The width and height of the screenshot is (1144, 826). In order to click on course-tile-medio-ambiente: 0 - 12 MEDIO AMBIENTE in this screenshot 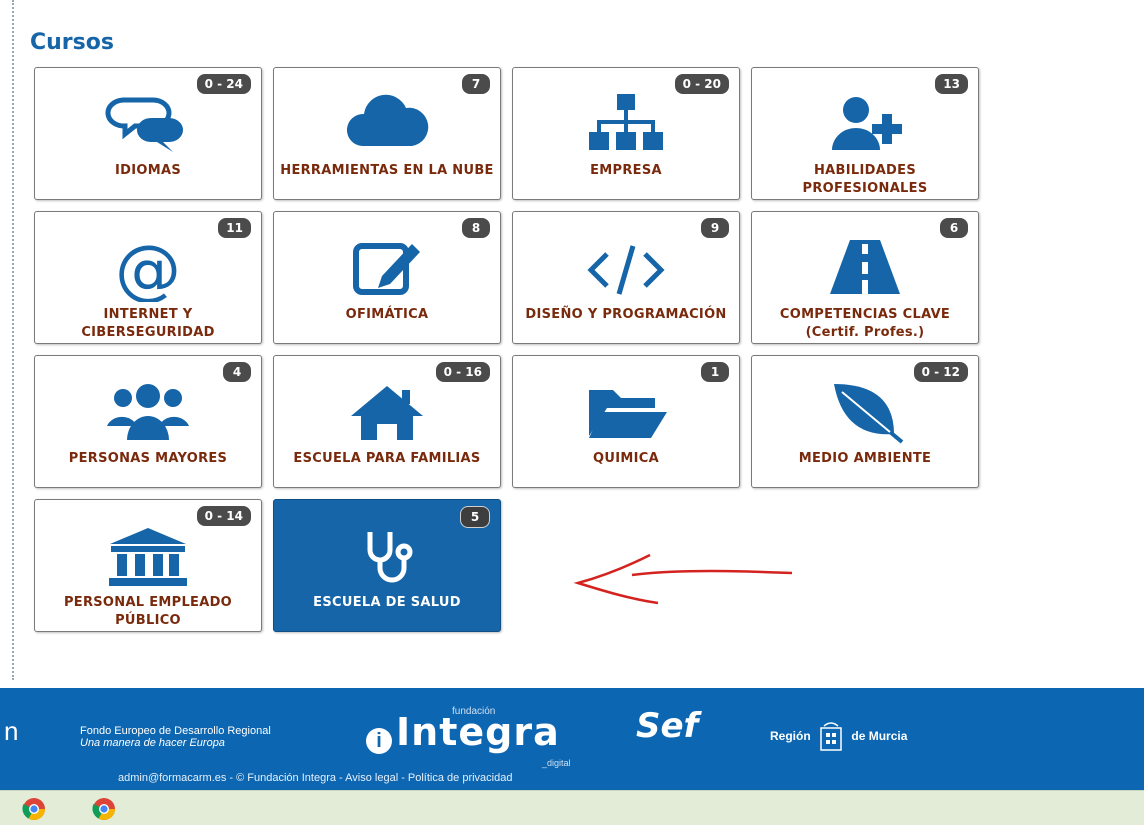, I will do `click(865, 421)`.